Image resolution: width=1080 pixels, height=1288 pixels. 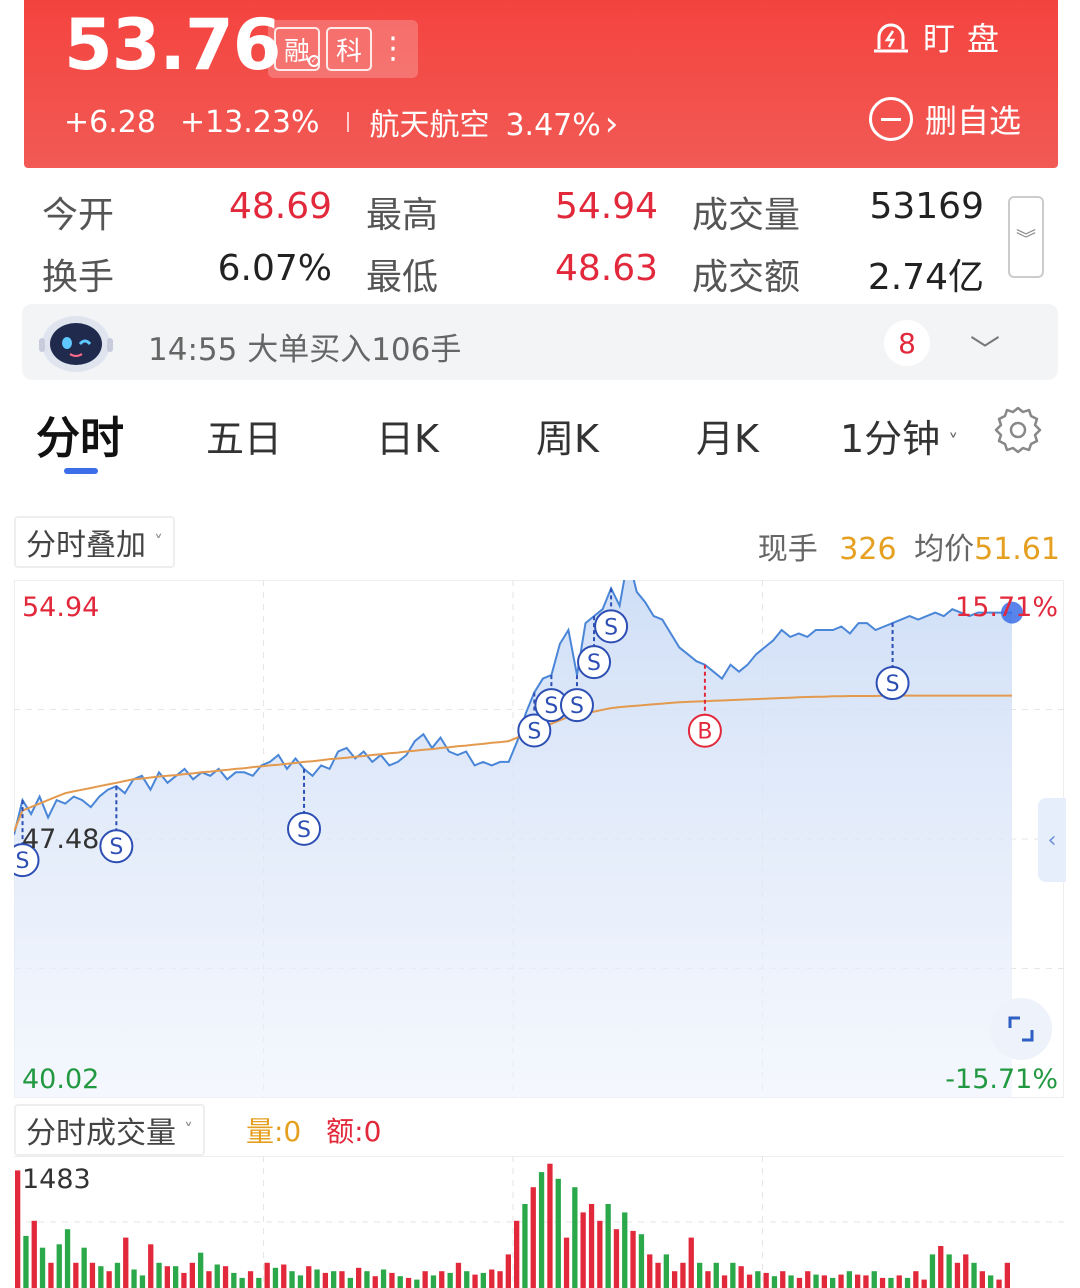 What do you see at coordinates (188, 1130) in the screenshot?
I see `chevron-down-icon: ˅` at bounding box center [188, 1130].